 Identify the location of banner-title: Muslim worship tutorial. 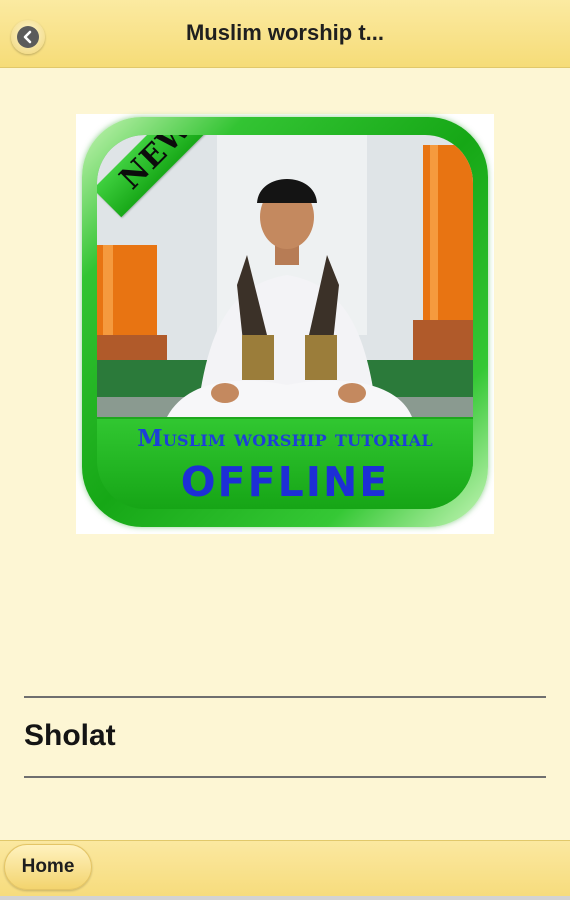
(285, 438).